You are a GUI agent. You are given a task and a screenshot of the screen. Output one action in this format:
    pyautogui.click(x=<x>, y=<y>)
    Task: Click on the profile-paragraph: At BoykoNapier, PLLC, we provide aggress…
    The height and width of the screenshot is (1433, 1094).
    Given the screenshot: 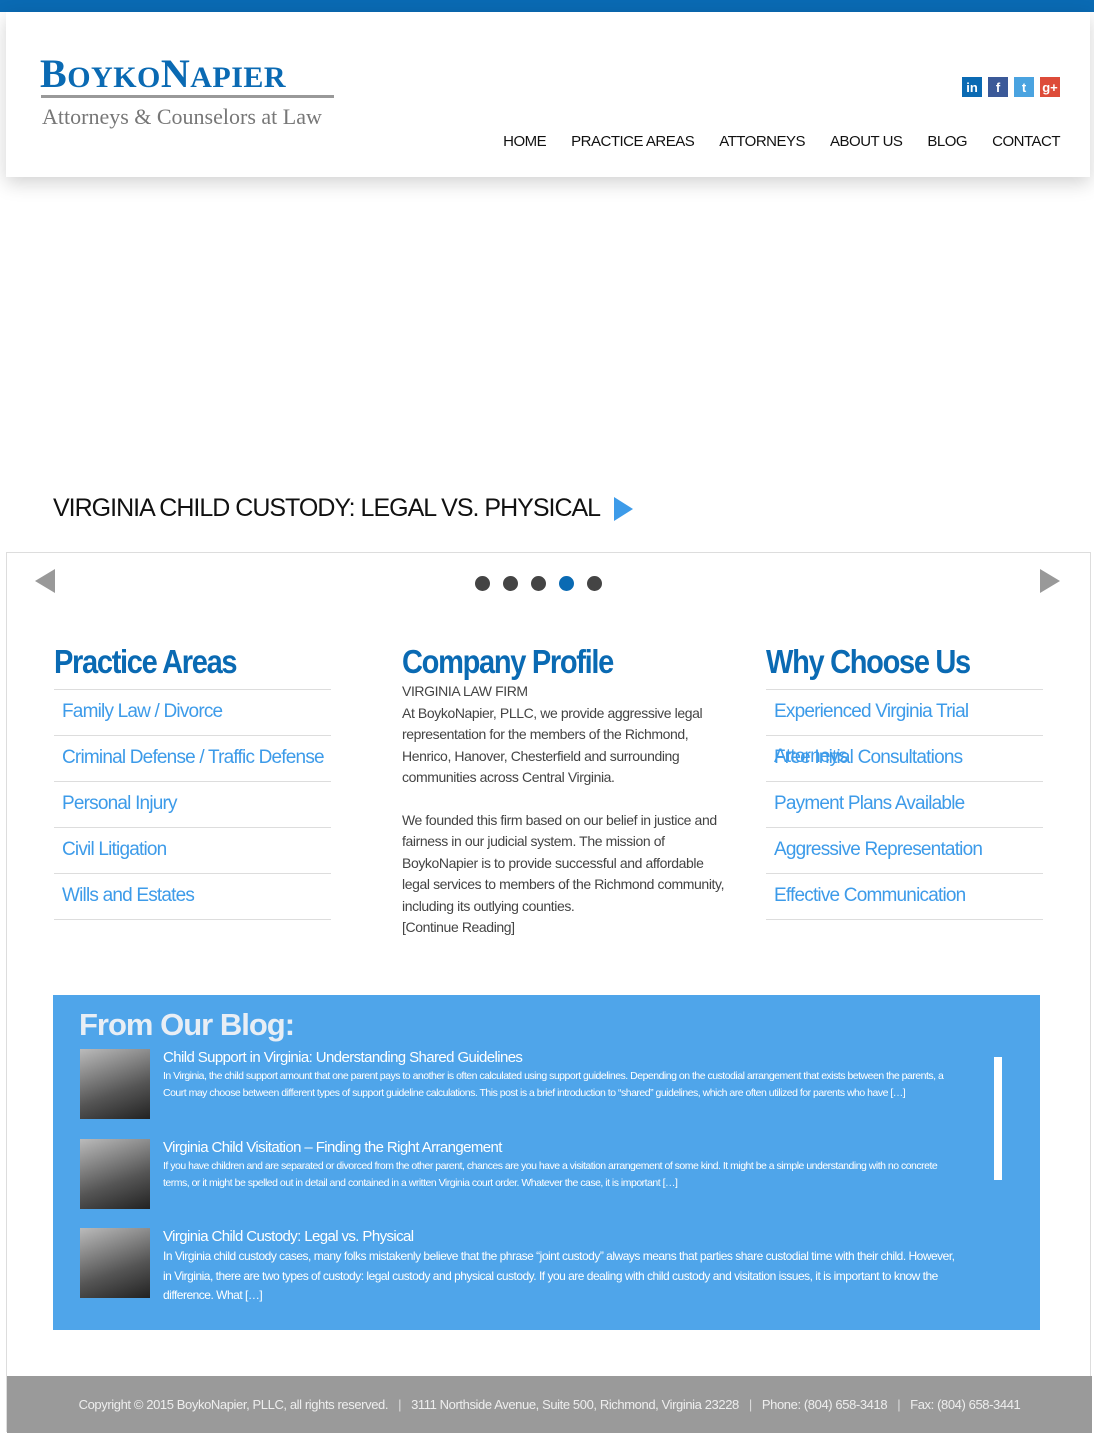 What is the action you would take?
    pyautogui.click(x=552, y=745)
    